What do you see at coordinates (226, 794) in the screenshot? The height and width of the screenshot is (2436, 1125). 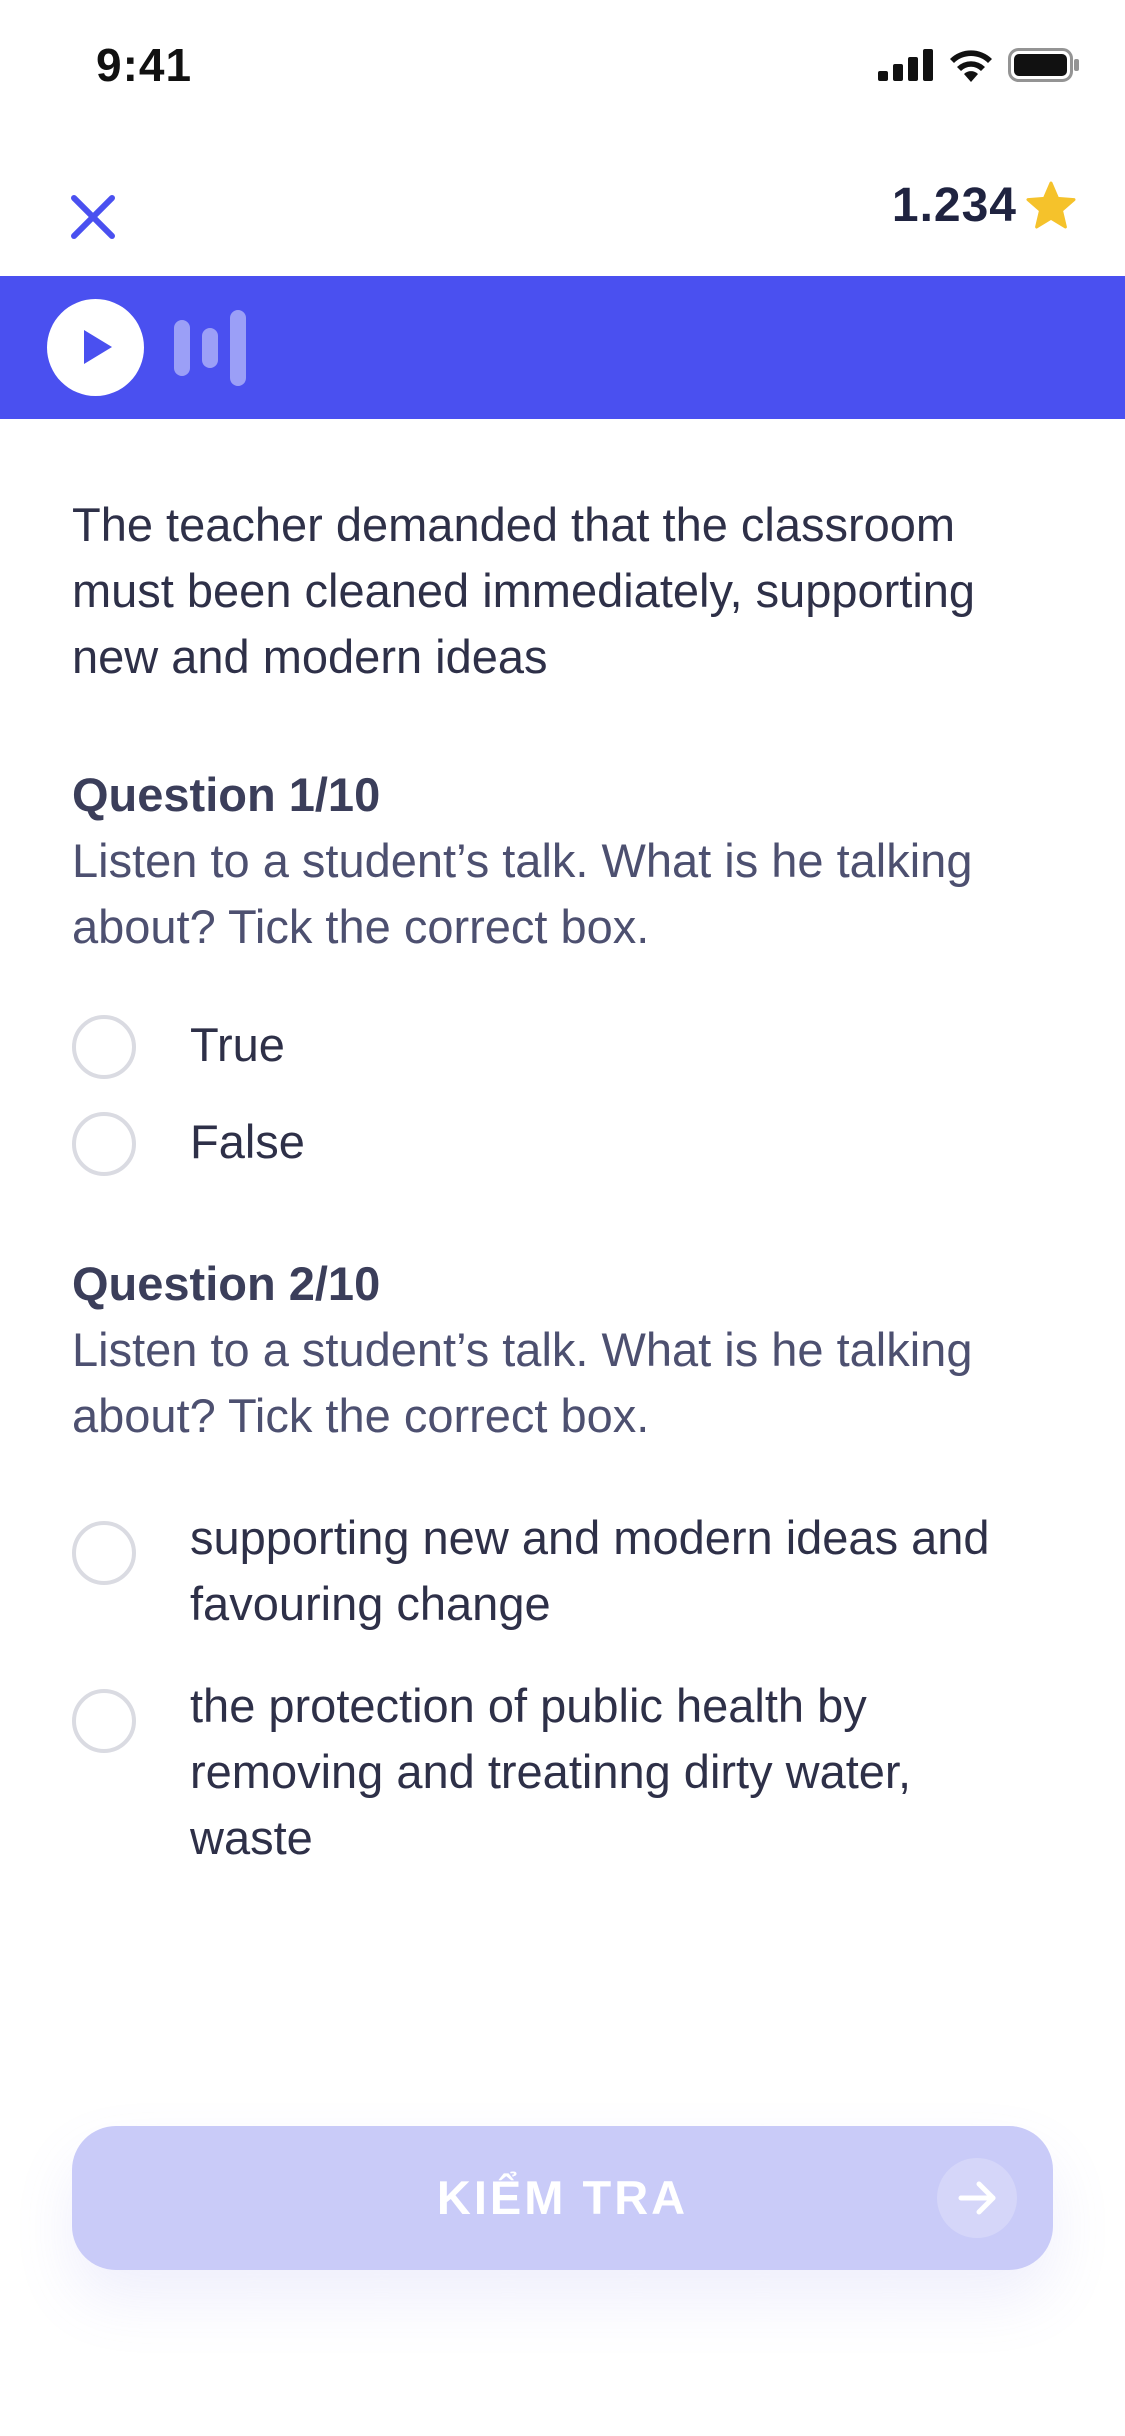 I see `question-title: Question 1/10` at bounding box center [226, 794].